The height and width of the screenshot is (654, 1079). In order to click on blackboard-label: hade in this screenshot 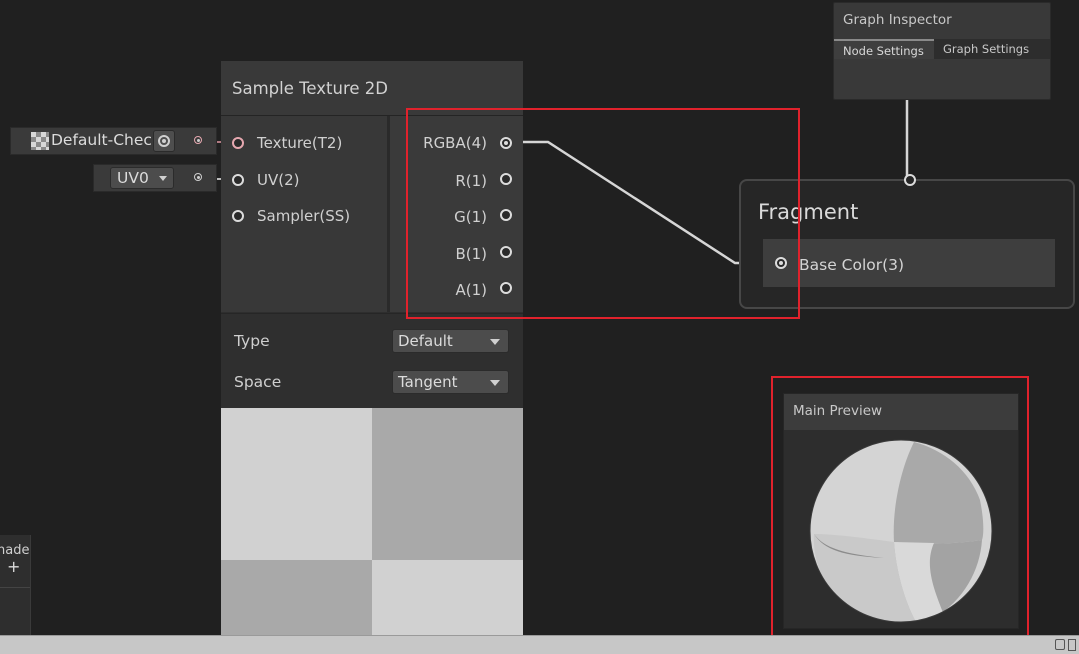, I will do `click(15, 550)`.